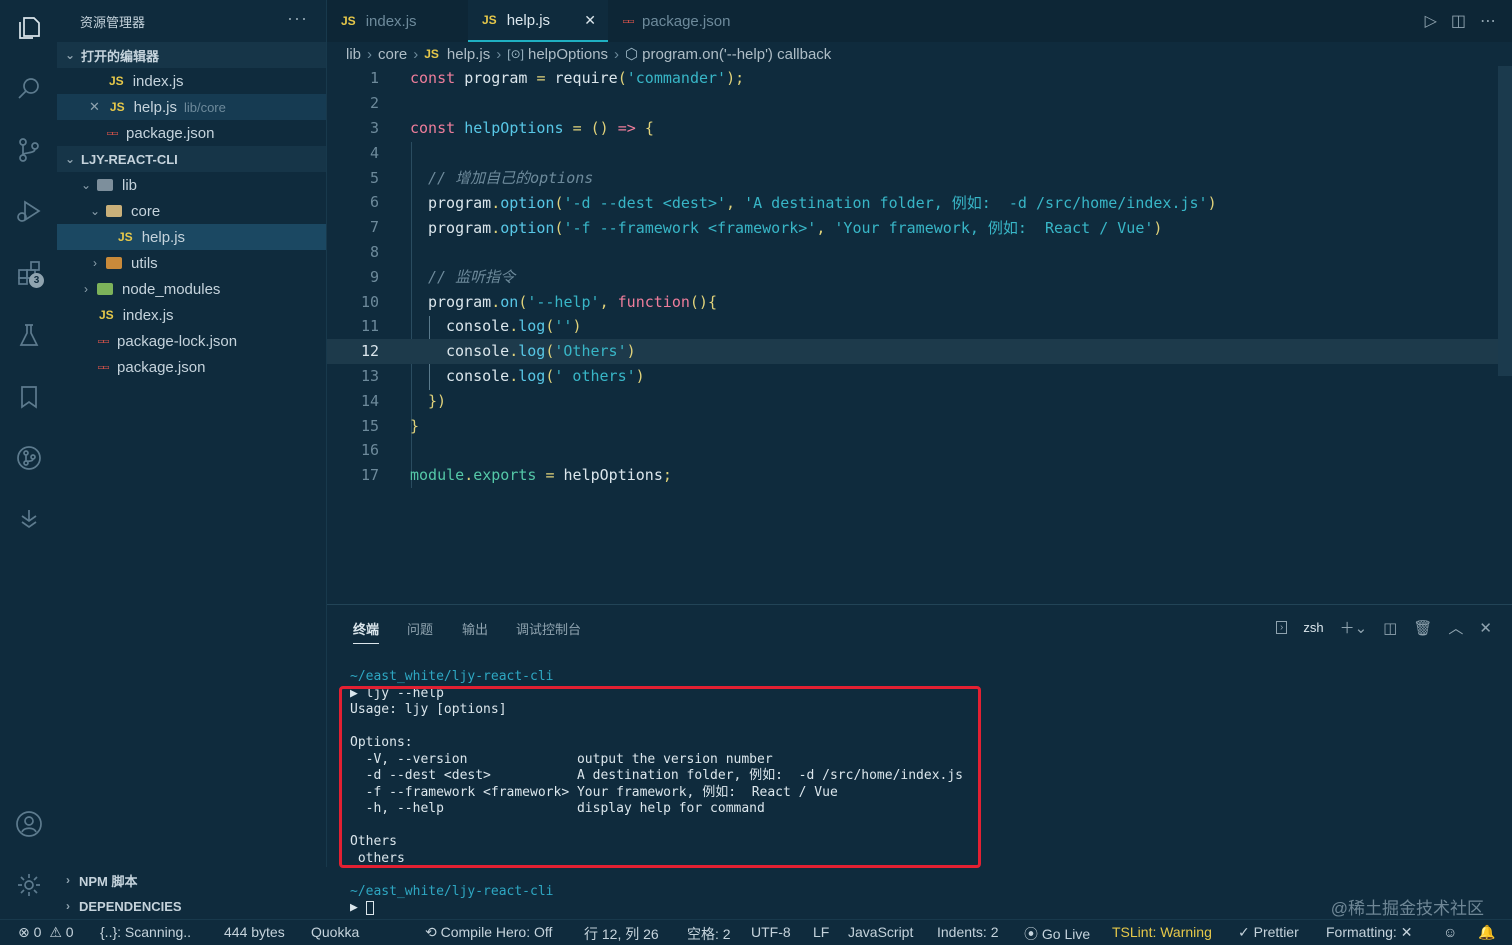  Describe the element at coordinates (29, 458) in the screenshot. I see `git-graph-icon` at that location.